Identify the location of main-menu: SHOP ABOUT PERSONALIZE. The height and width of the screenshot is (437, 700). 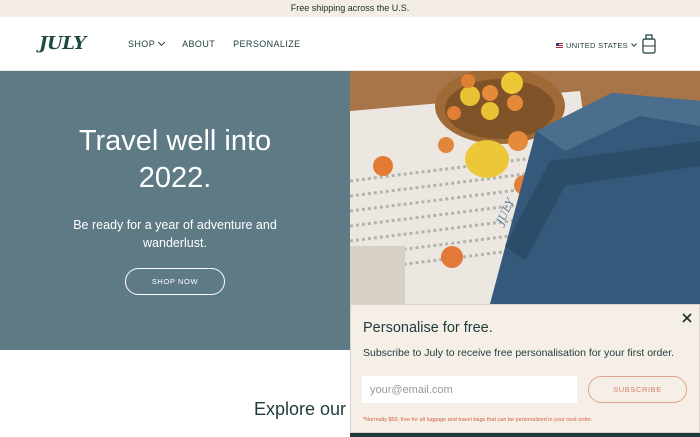
(214, 43).